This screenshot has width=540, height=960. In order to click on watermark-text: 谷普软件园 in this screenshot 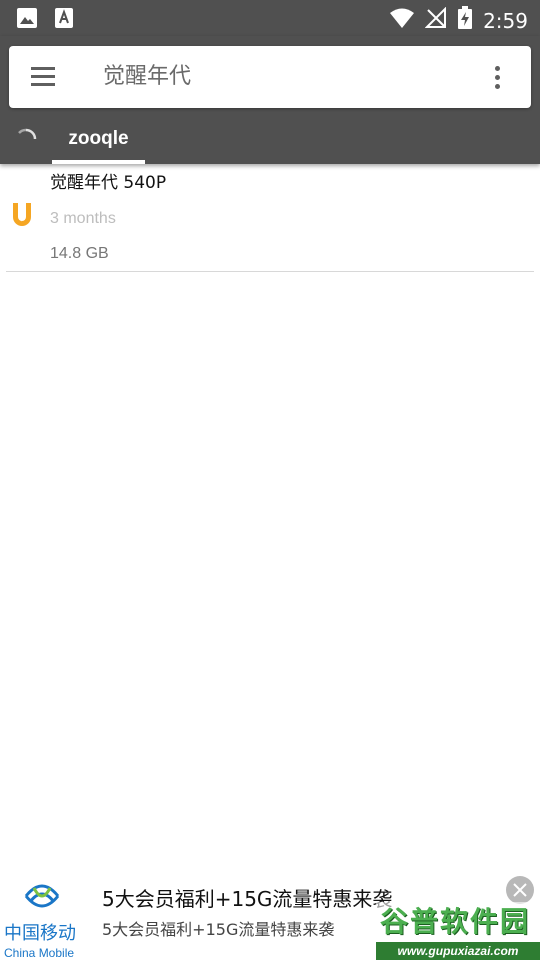, I will do `click(455, 921)`.